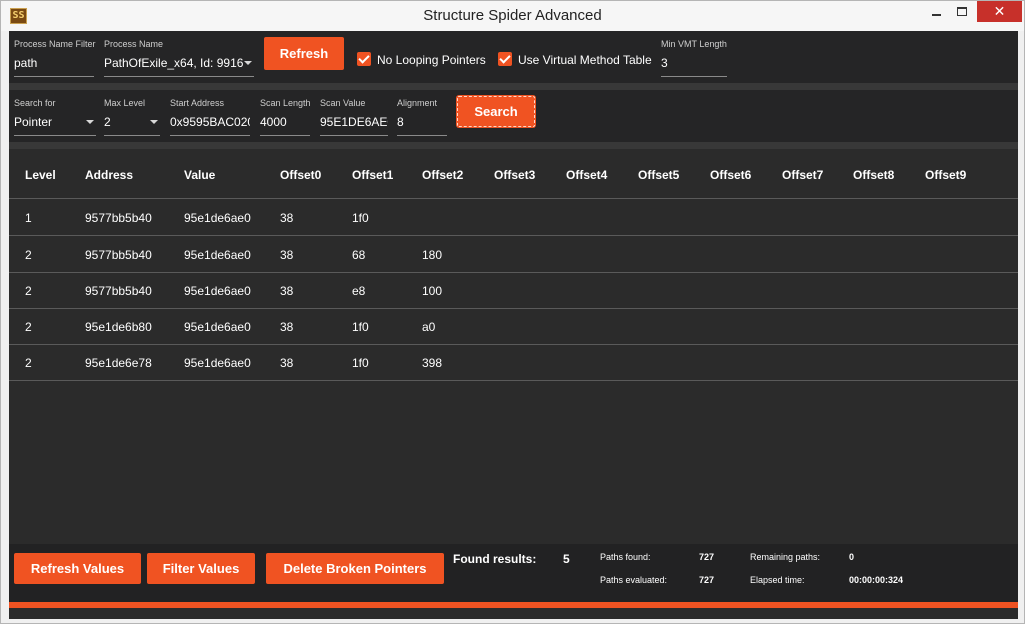  I want to click on elapsed-time-value: 00:00:00:324, so click(876, 580).